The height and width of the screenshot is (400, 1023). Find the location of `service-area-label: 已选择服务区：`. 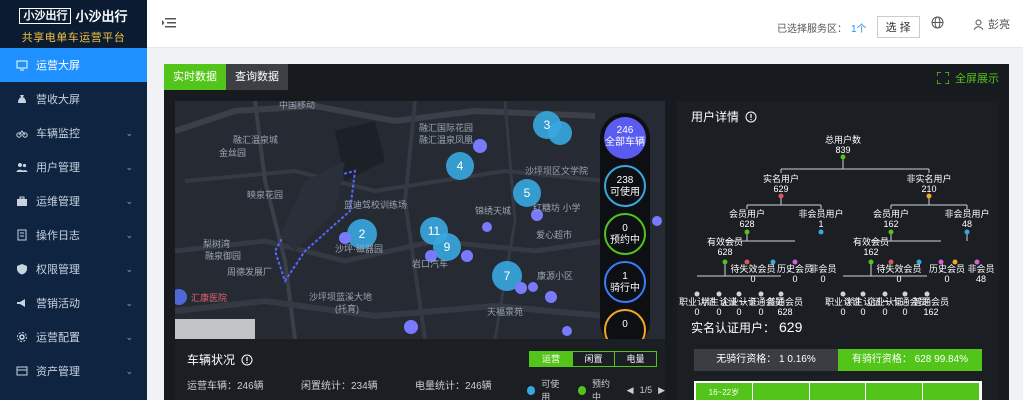

service-area-label: 已选择服务区： is located at coordinates (812, 29).